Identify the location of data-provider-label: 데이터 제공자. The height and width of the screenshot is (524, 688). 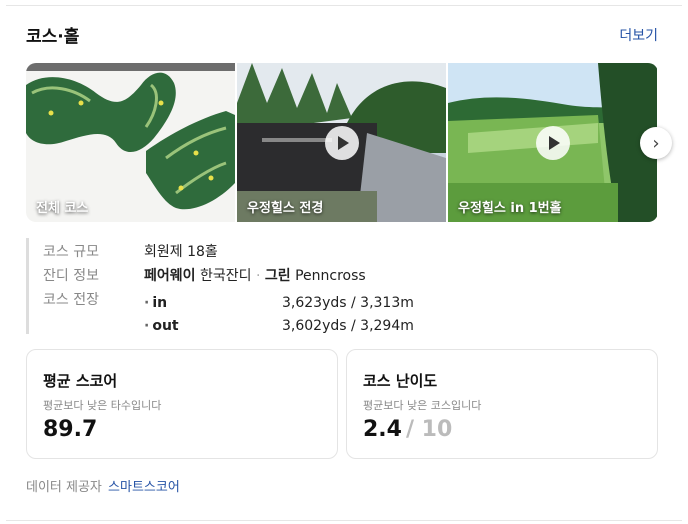
(64, 487).